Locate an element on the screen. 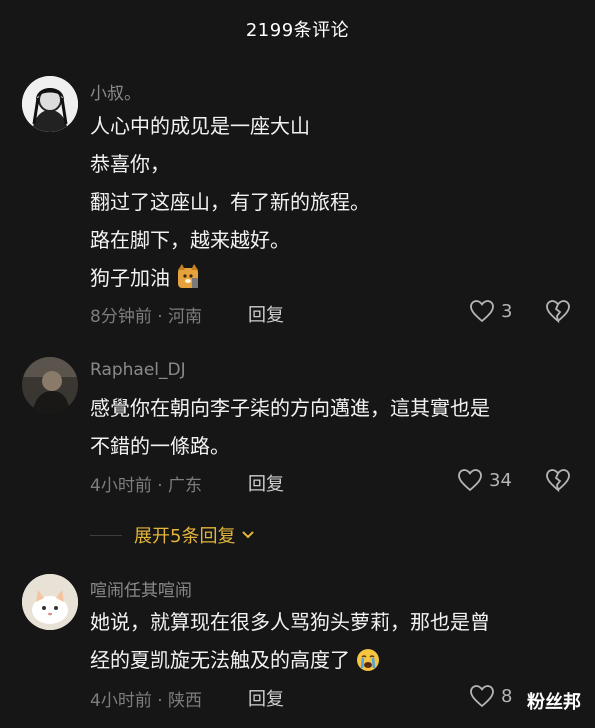  comment-line: 路在脚下，越来越好。 is located at coordinates (190, 240).